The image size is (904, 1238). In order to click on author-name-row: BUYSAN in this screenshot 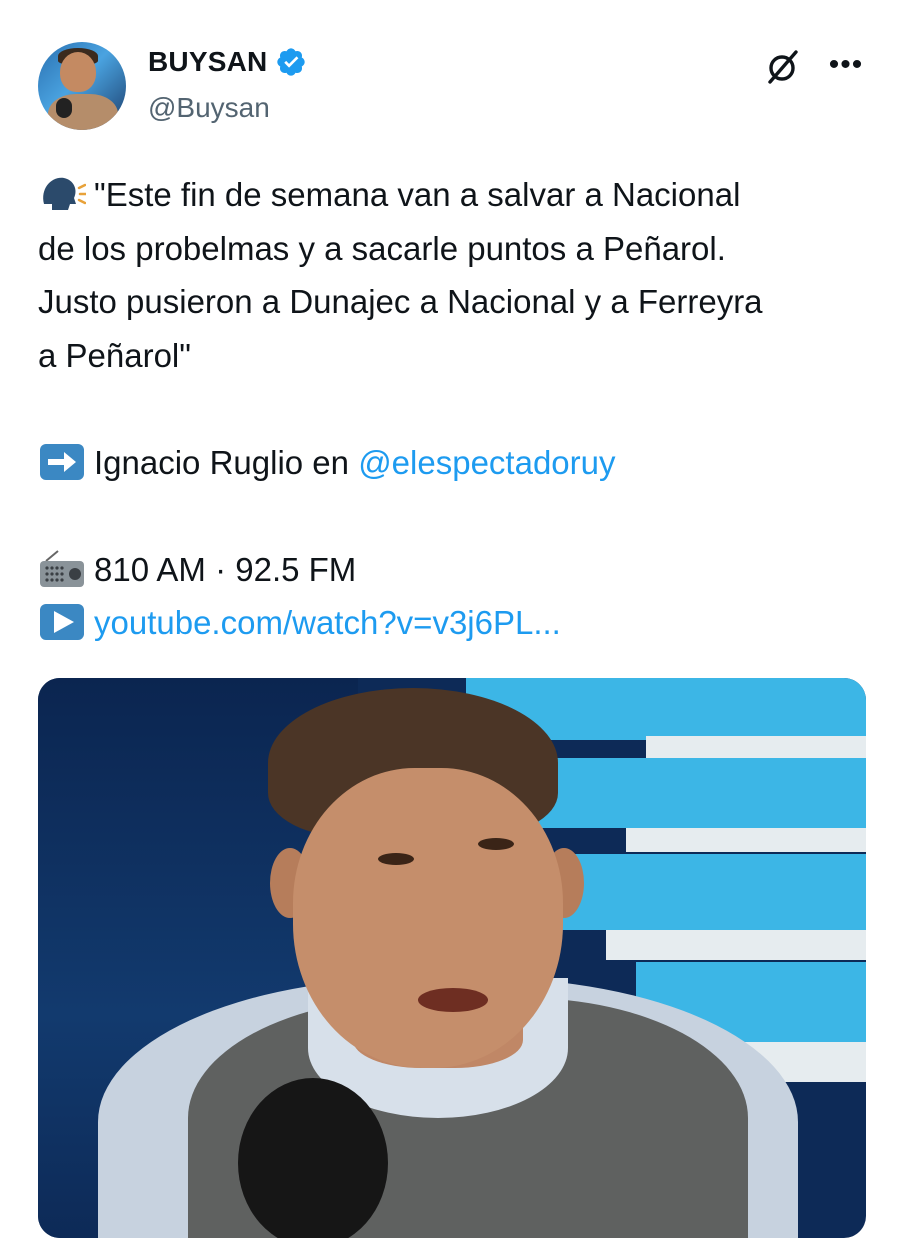, I will do `click(227, 62)`.